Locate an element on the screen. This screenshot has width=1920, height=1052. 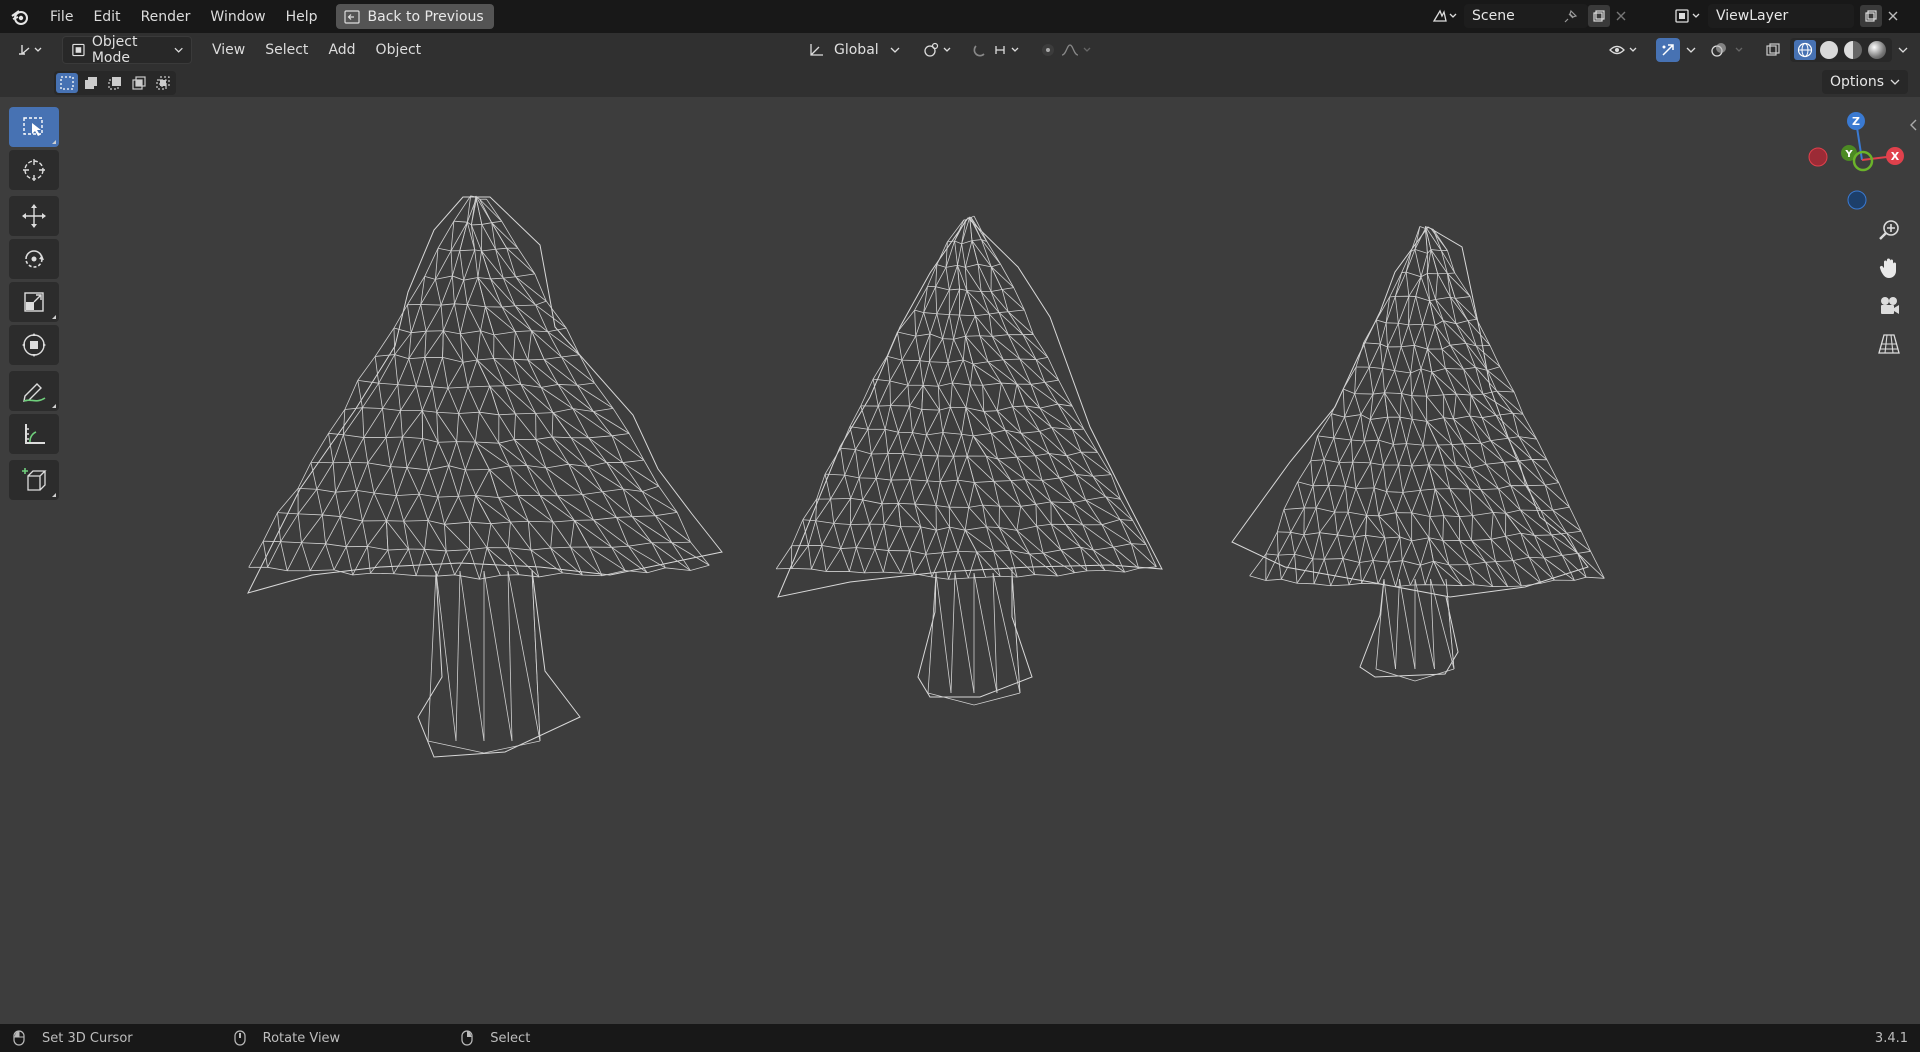
new-scene-icon is located at coordinates (1599, 16).